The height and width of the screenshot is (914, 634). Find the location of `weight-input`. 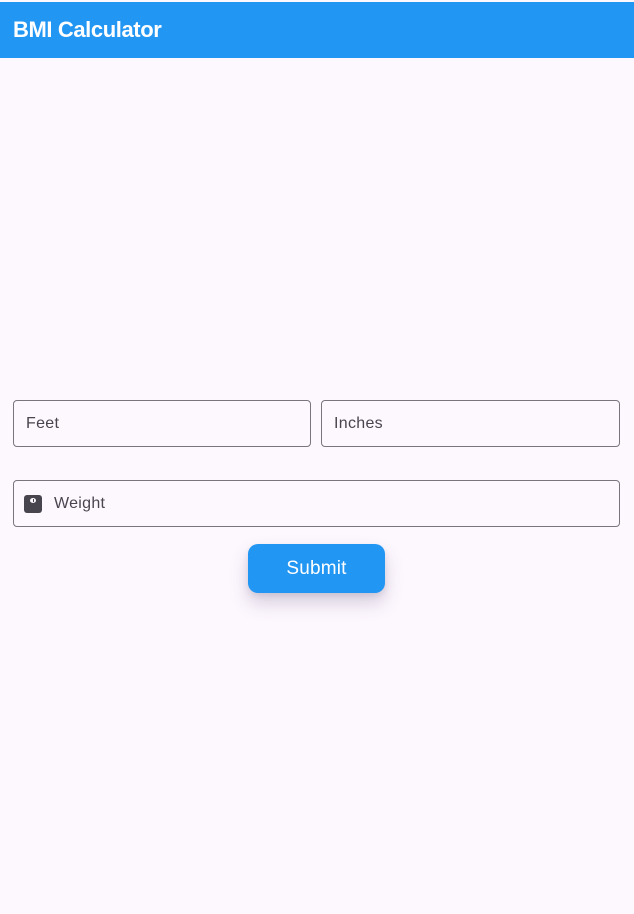

weight-input is located at coordinates (336, 503).